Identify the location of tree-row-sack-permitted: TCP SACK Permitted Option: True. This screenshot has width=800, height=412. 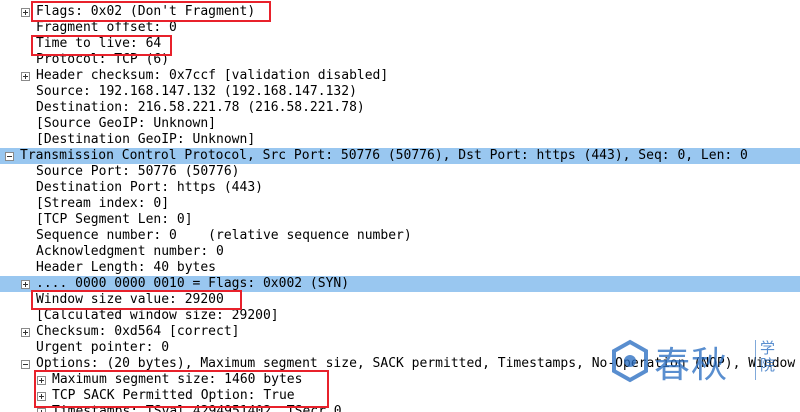
(400, 396).